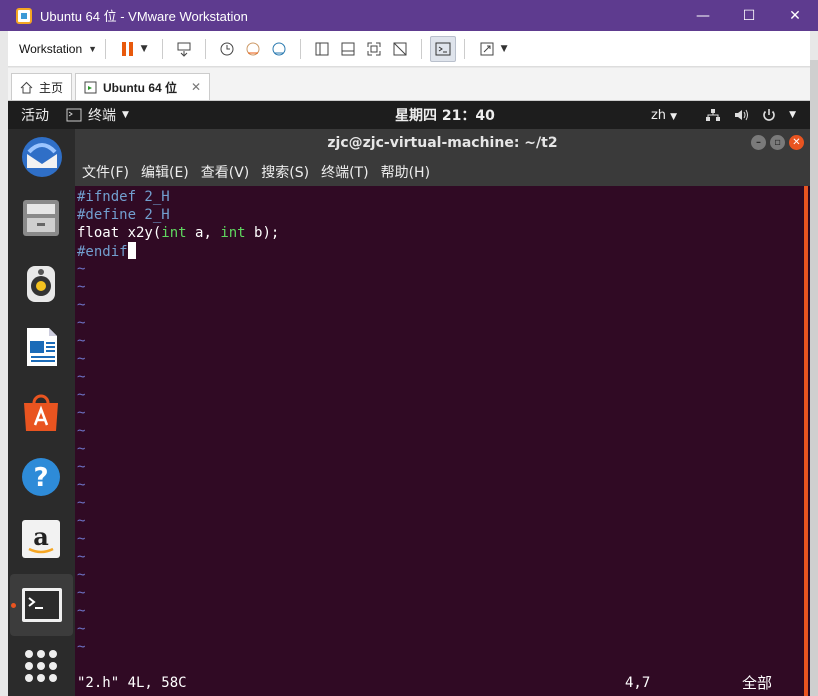 The width and height of the screenshot is (818, 696). I want to click on scrollbar-thumb, so click(806, 441).